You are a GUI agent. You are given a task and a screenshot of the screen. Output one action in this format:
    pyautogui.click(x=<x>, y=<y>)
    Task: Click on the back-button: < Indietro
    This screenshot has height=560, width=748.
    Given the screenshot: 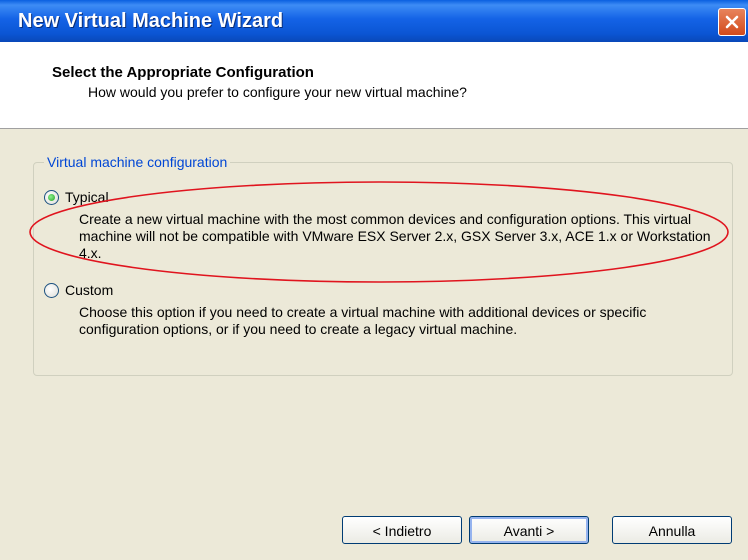 What is the action you would take?
    pyautogui.click(x=402, y=530)
    